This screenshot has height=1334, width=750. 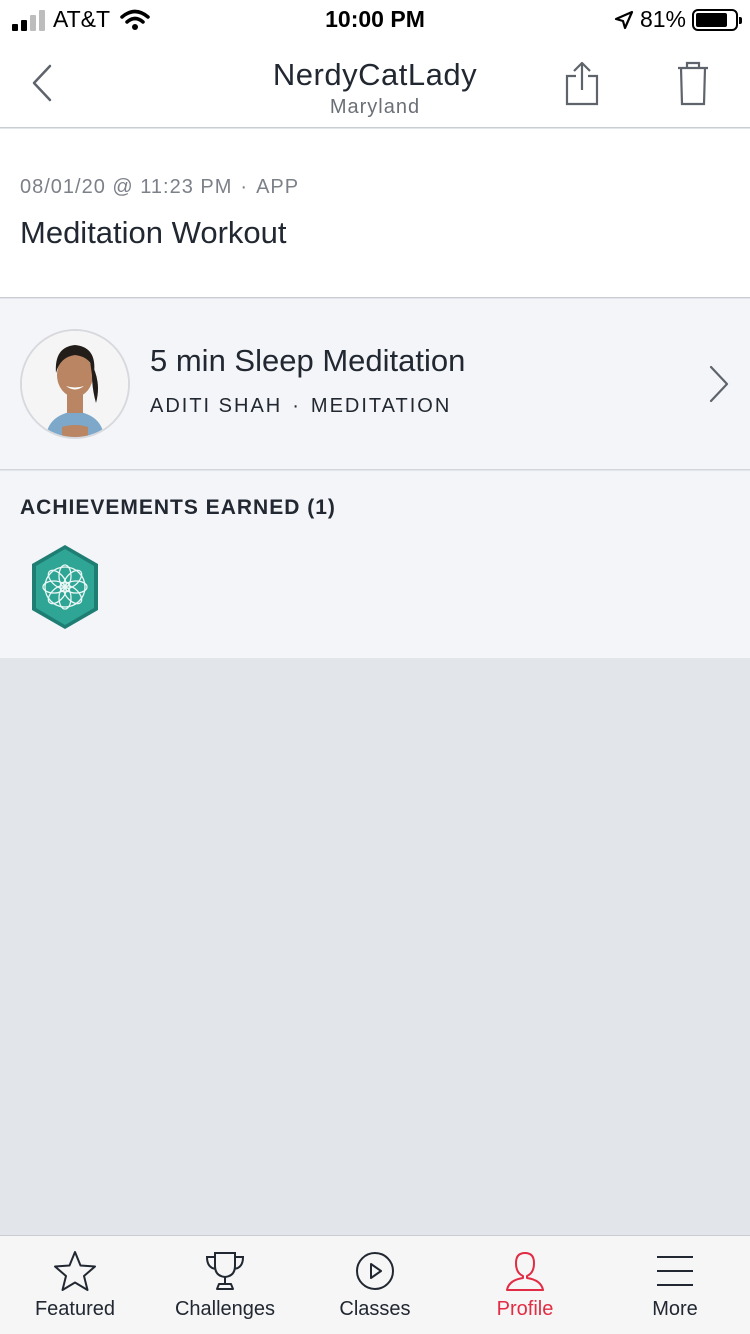 What do you see at coordinates (225, 1309) in the screenshot?
I see `tab-challenges-label: Challenges` at bounding box center [225, 1309].